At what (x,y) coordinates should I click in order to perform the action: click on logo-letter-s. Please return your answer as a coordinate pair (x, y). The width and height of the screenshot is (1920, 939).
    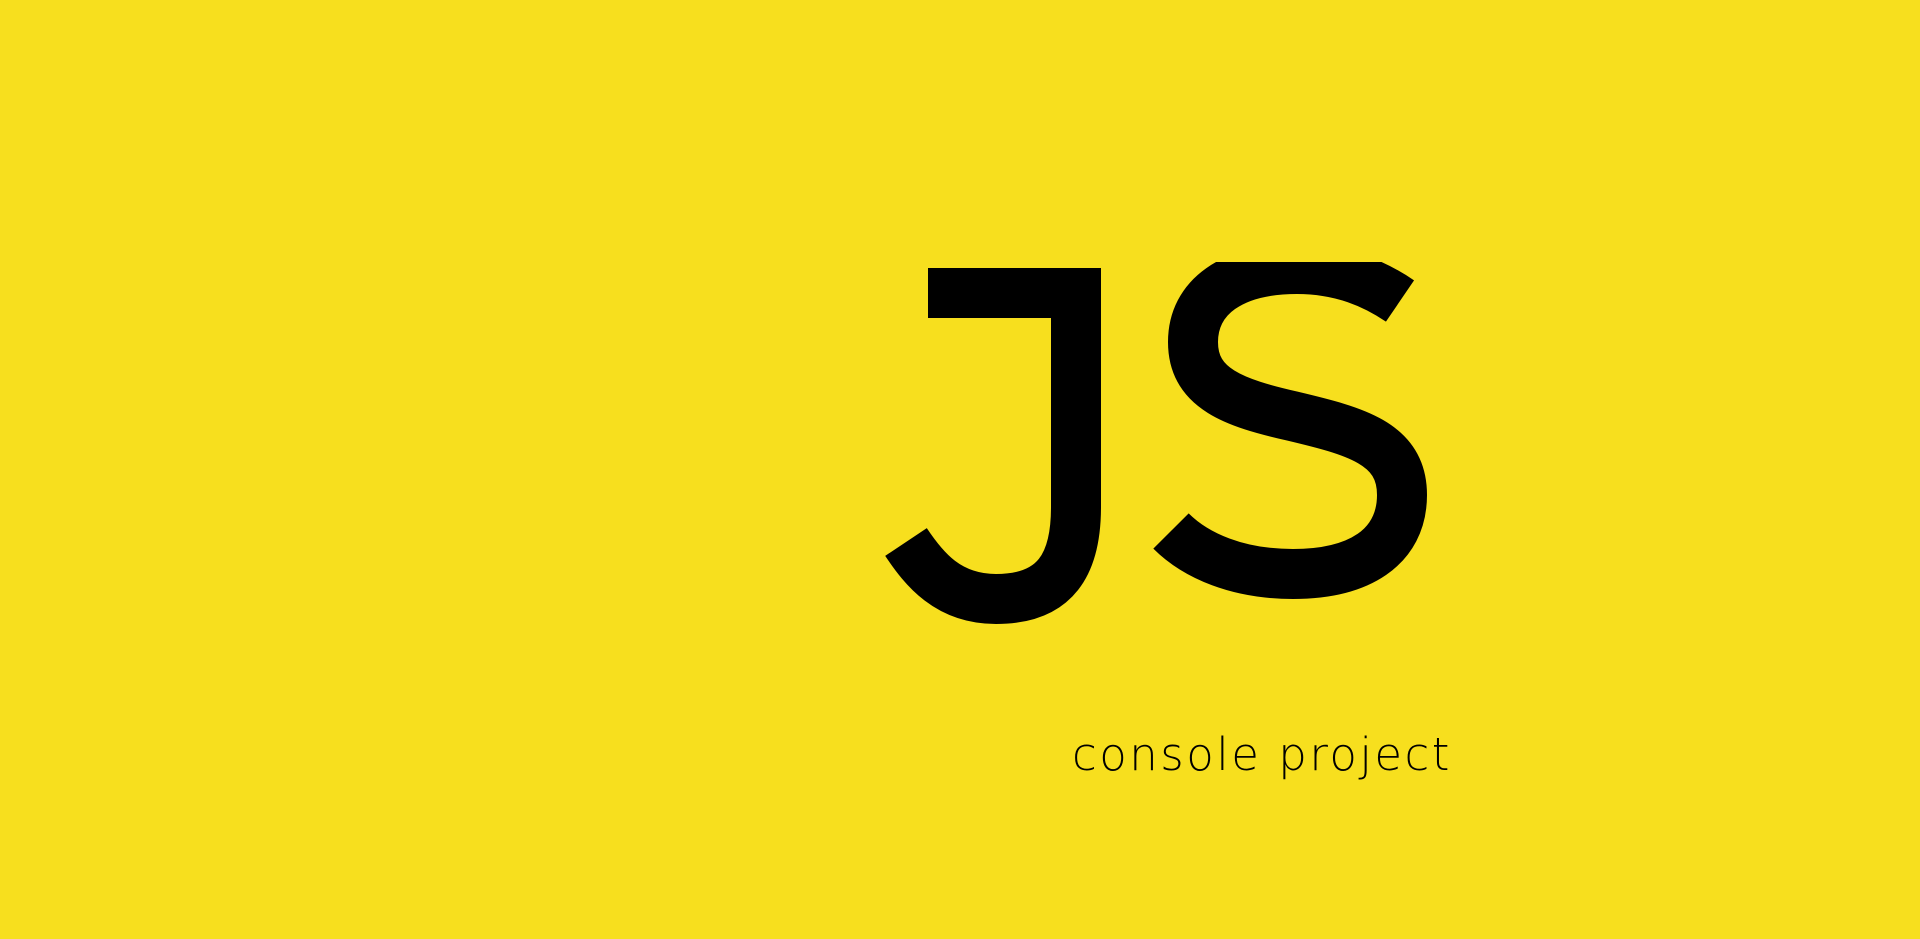
    Looking at the image, I should click on (1290, 431).